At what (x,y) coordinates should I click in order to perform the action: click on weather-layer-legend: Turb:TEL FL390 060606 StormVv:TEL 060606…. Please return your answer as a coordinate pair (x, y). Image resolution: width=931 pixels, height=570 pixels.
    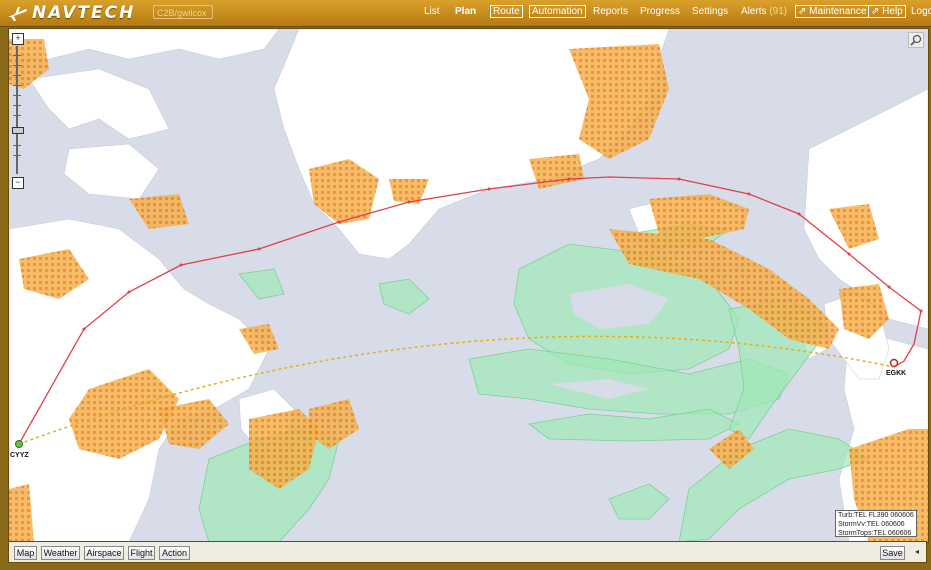
    Looking at the image, I should click on (876, 523).